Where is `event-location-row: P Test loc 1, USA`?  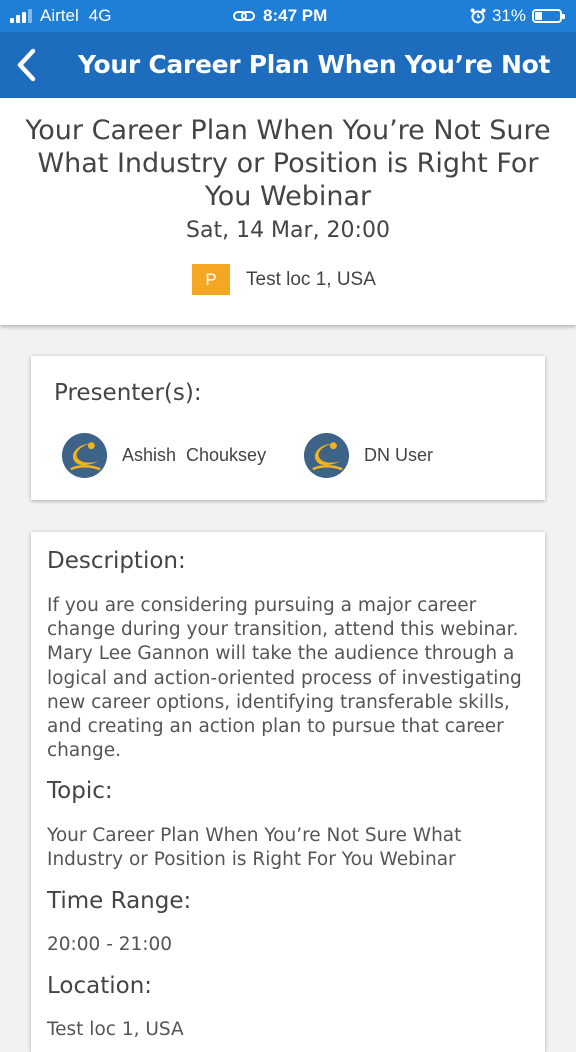
event-location-row: P Test loc 1, USA is located at coordinates (284, 279).